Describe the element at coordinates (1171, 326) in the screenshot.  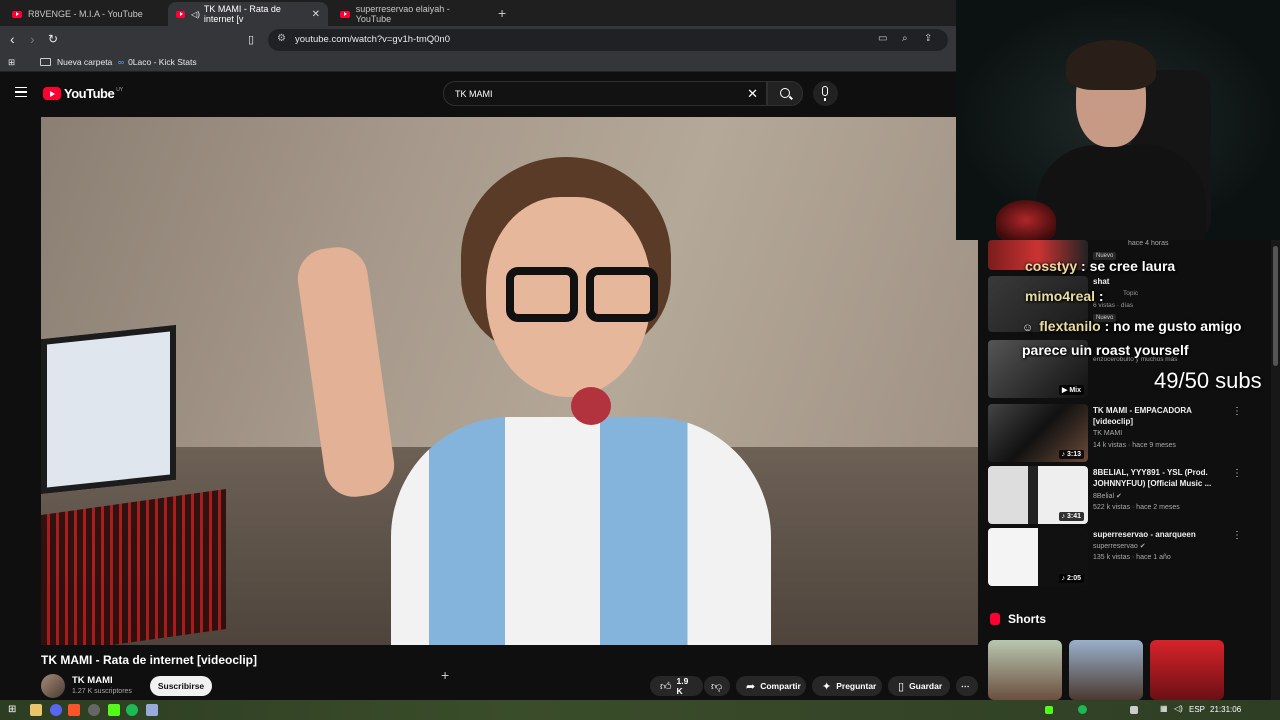
I see `chat-text: : no me gusto amigo` at that location.